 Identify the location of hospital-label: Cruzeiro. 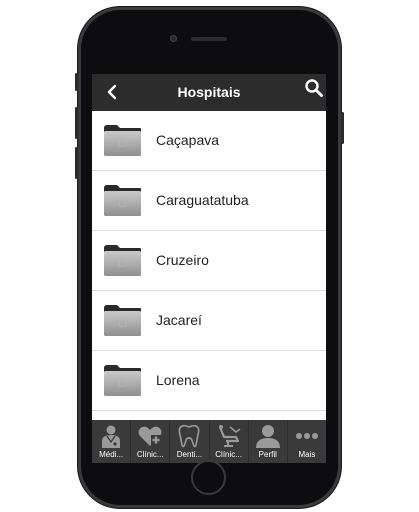
(182, 260).